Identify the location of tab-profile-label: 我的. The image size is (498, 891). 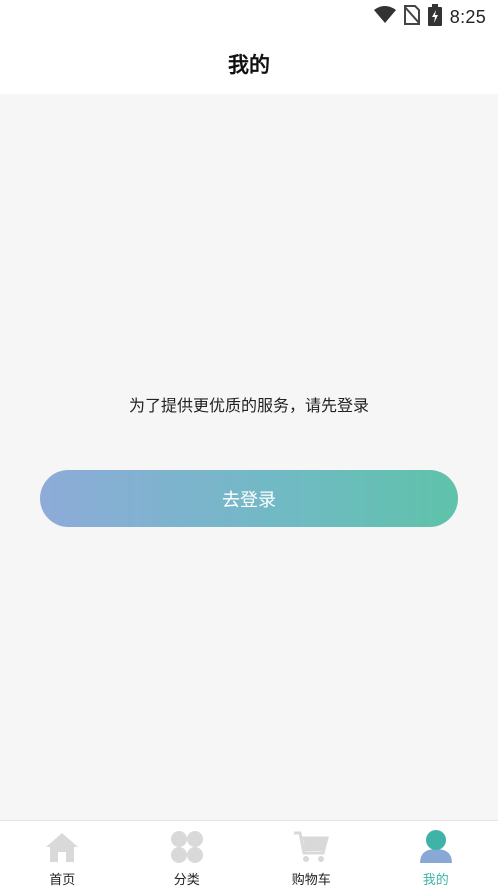
(436, 878).